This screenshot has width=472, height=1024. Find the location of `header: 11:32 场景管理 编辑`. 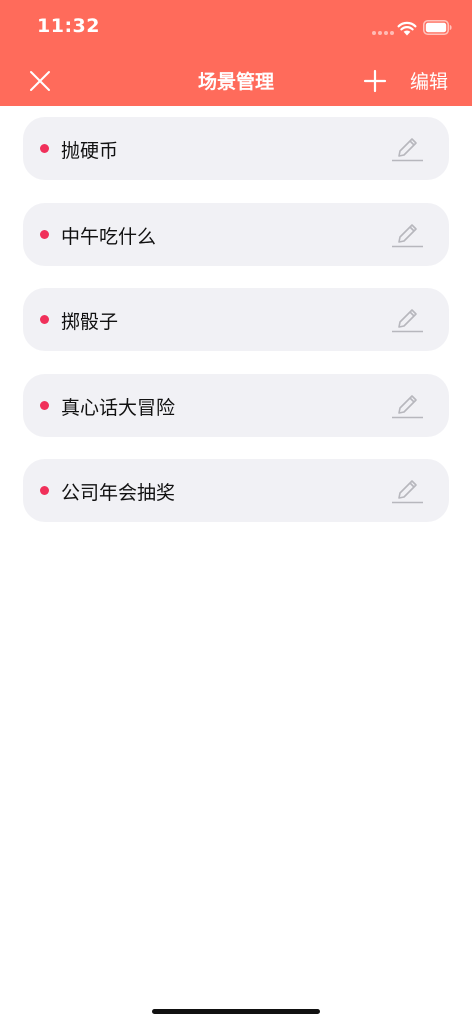

header: 11:32 场景管理 编辑 is located at coordinates (236, 53).